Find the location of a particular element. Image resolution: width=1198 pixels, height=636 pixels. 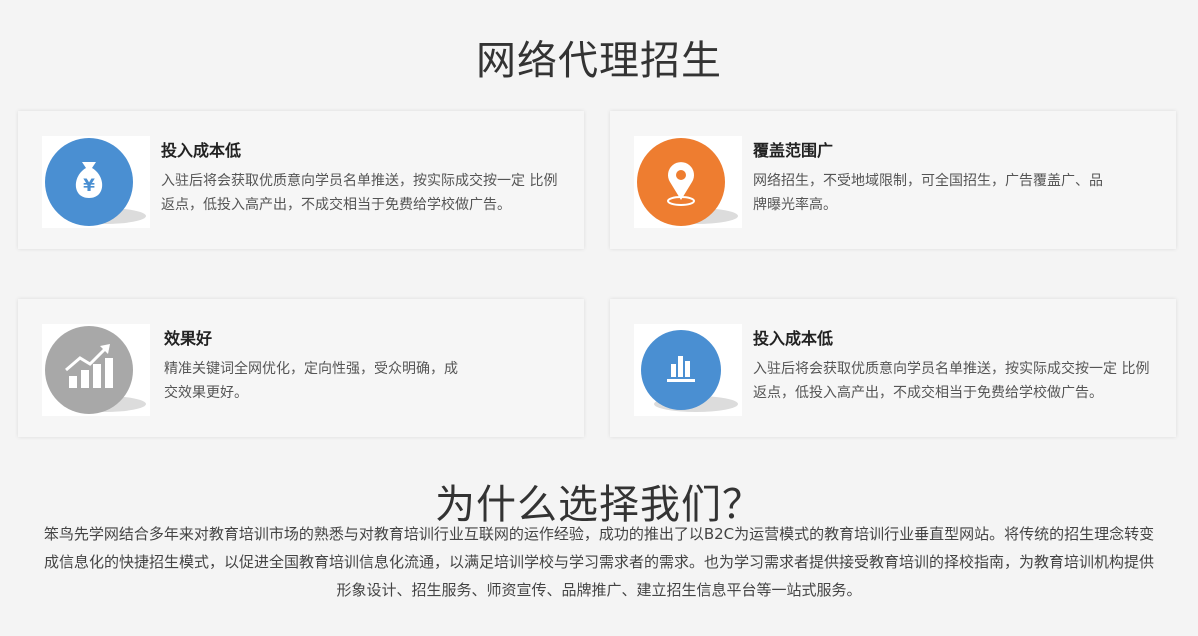

card-title: 效果好 is located at coordinates (188, 338).